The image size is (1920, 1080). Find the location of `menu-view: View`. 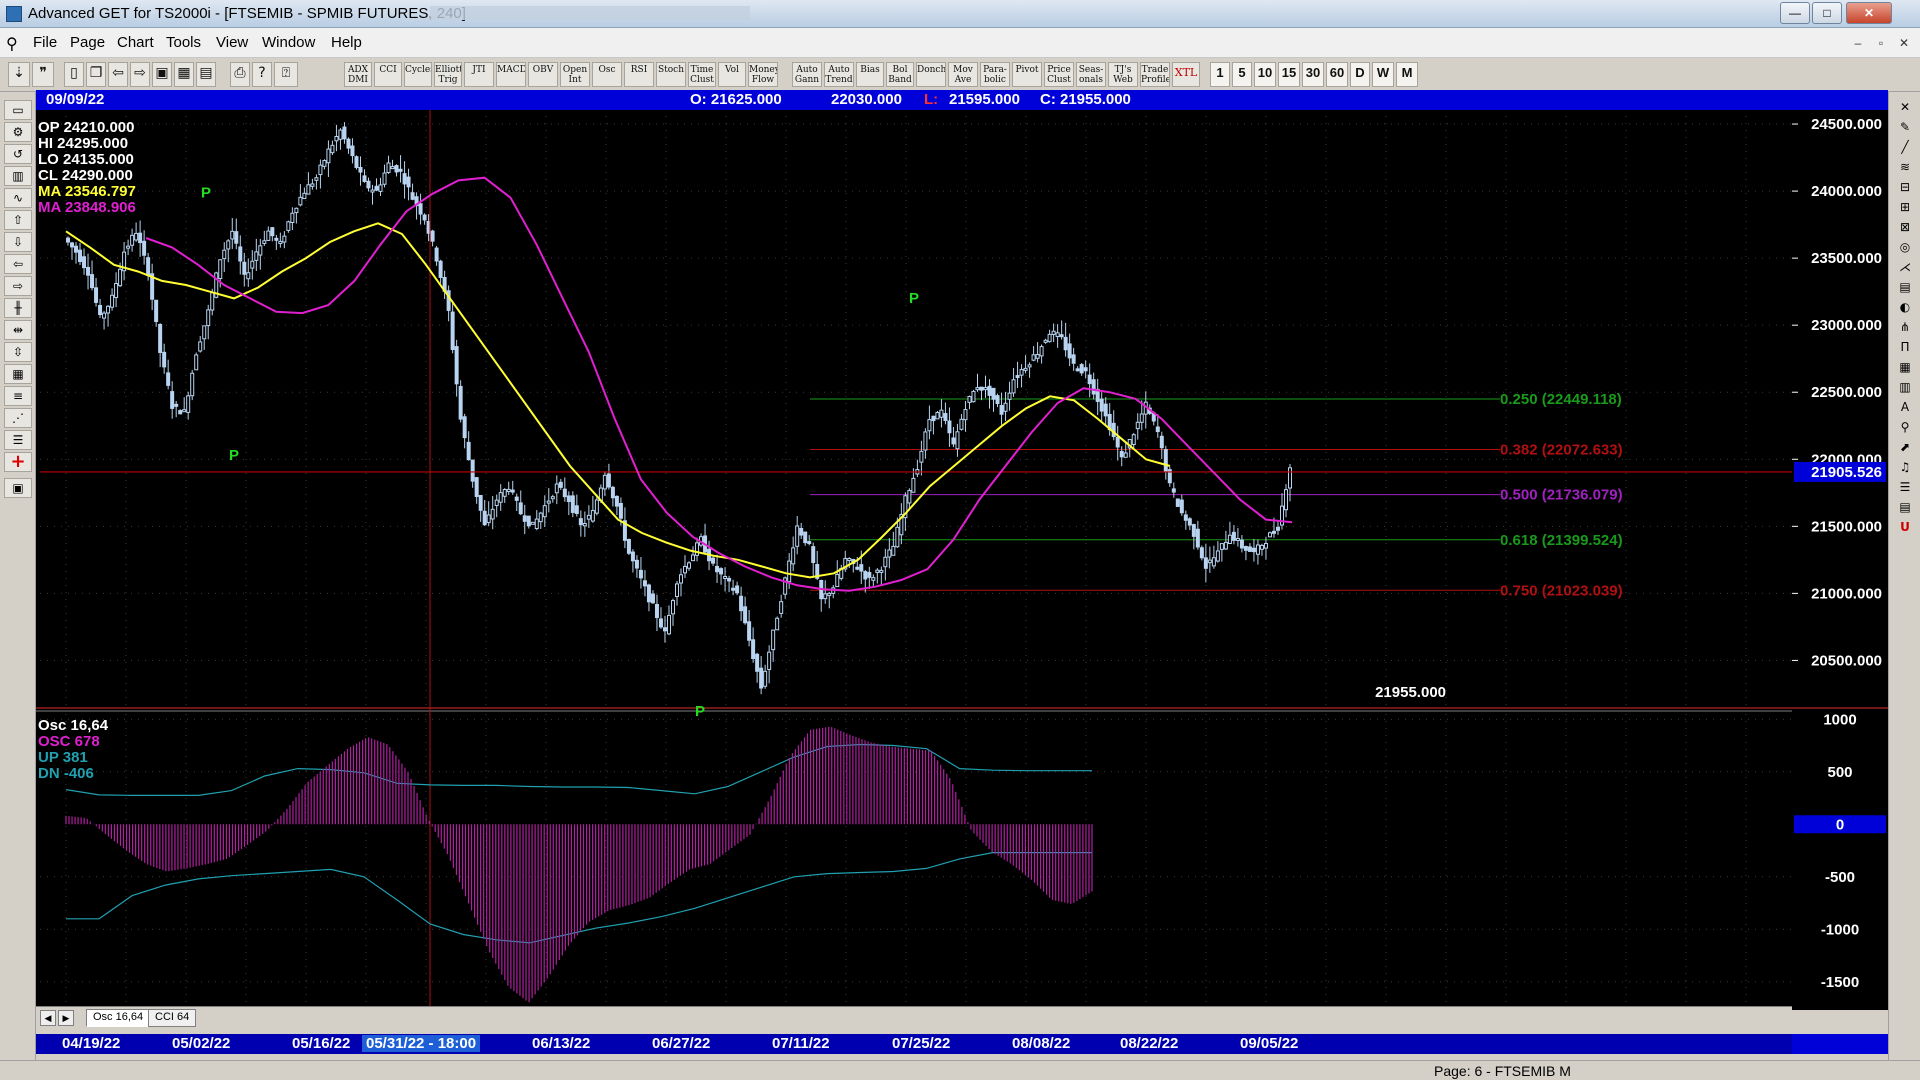

menu-view: View is located at coordinates (232, 42).